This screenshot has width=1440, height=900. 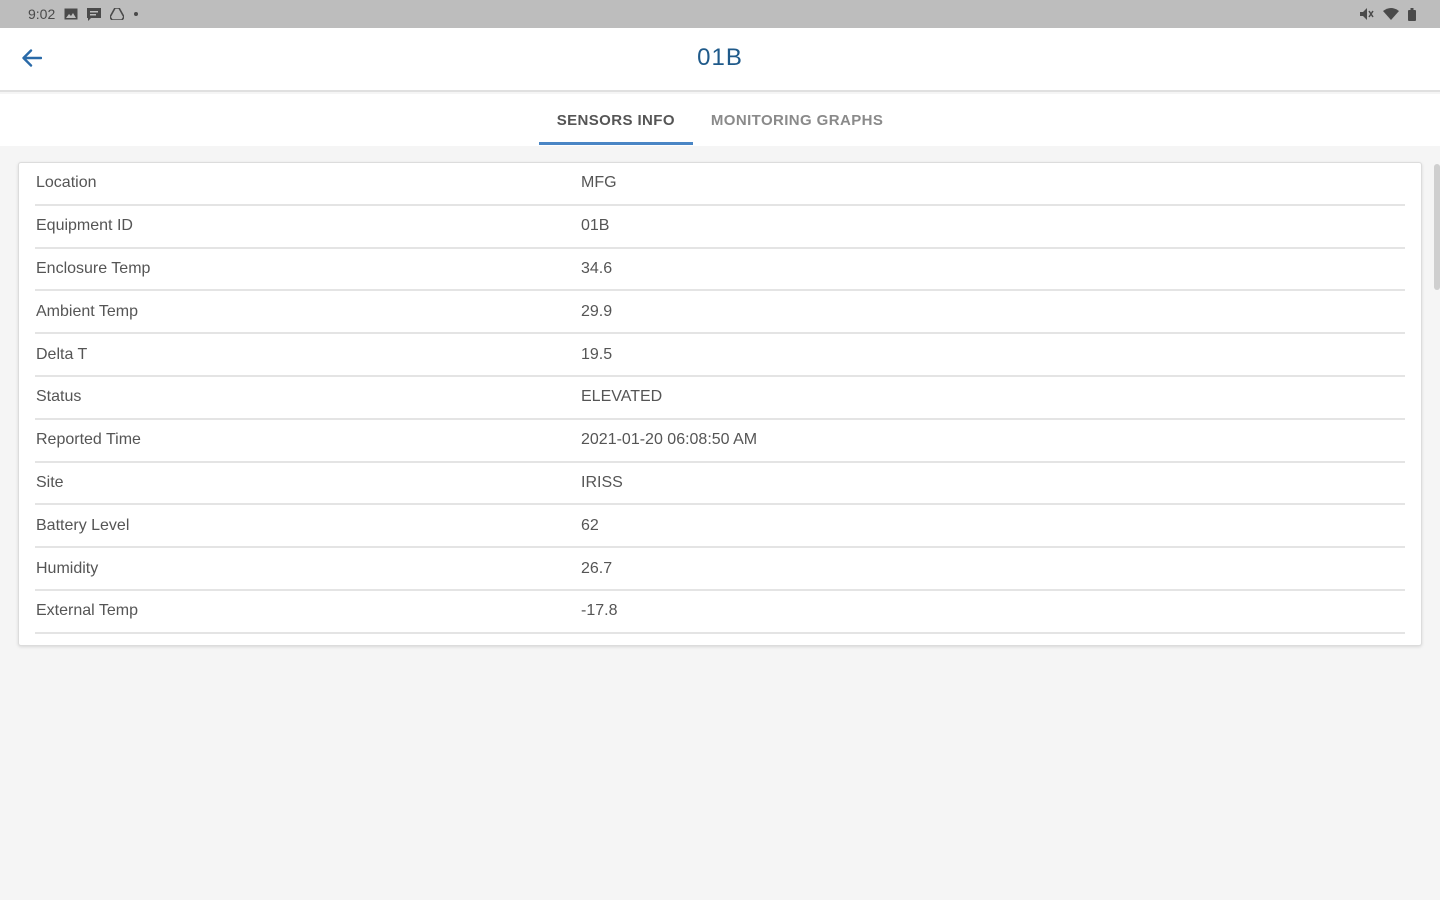 I want to click on tab-sensors-info: SENSORS INFO, so click(x=616, y=120).